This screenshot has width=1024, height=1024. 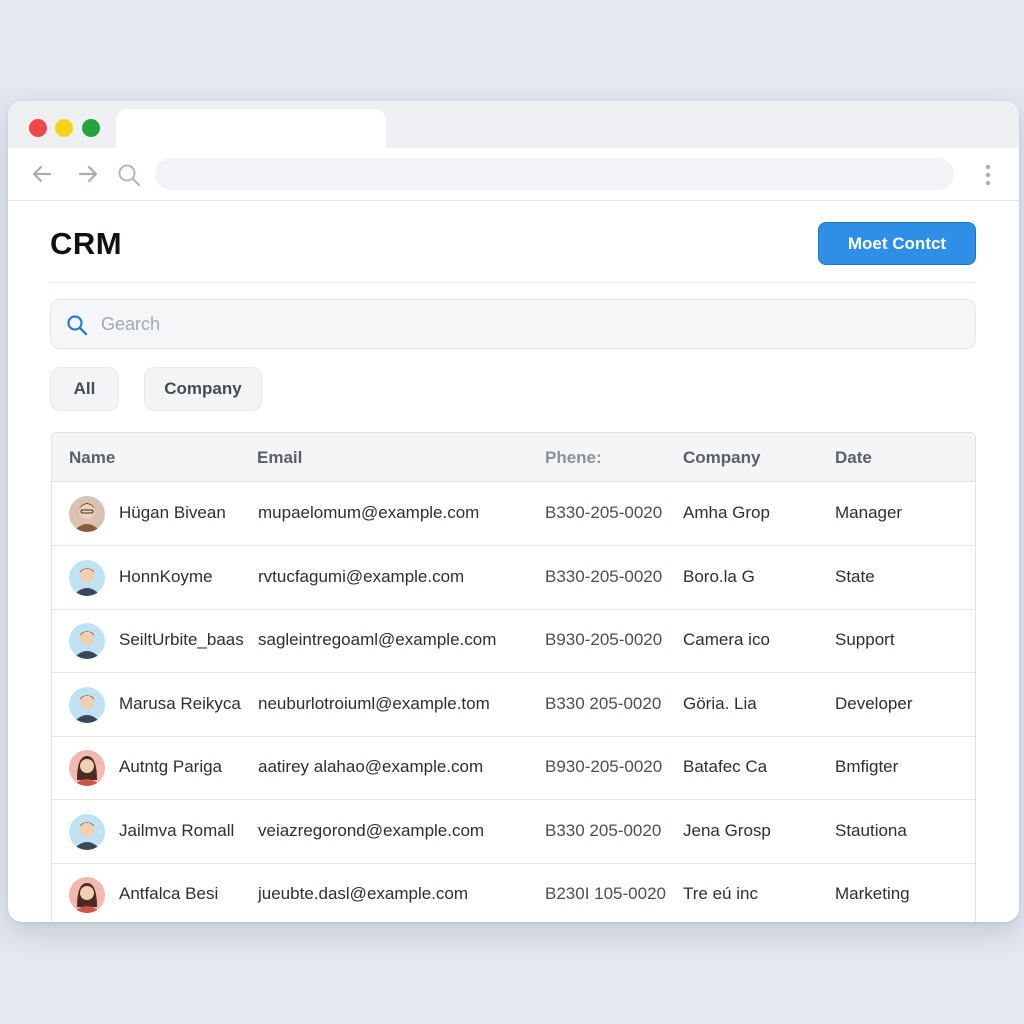 What do you see at coordinates (172, 512) in the screenshot?
I see `contact-name: Hügan Bivean` at bounding box center [172, 512].